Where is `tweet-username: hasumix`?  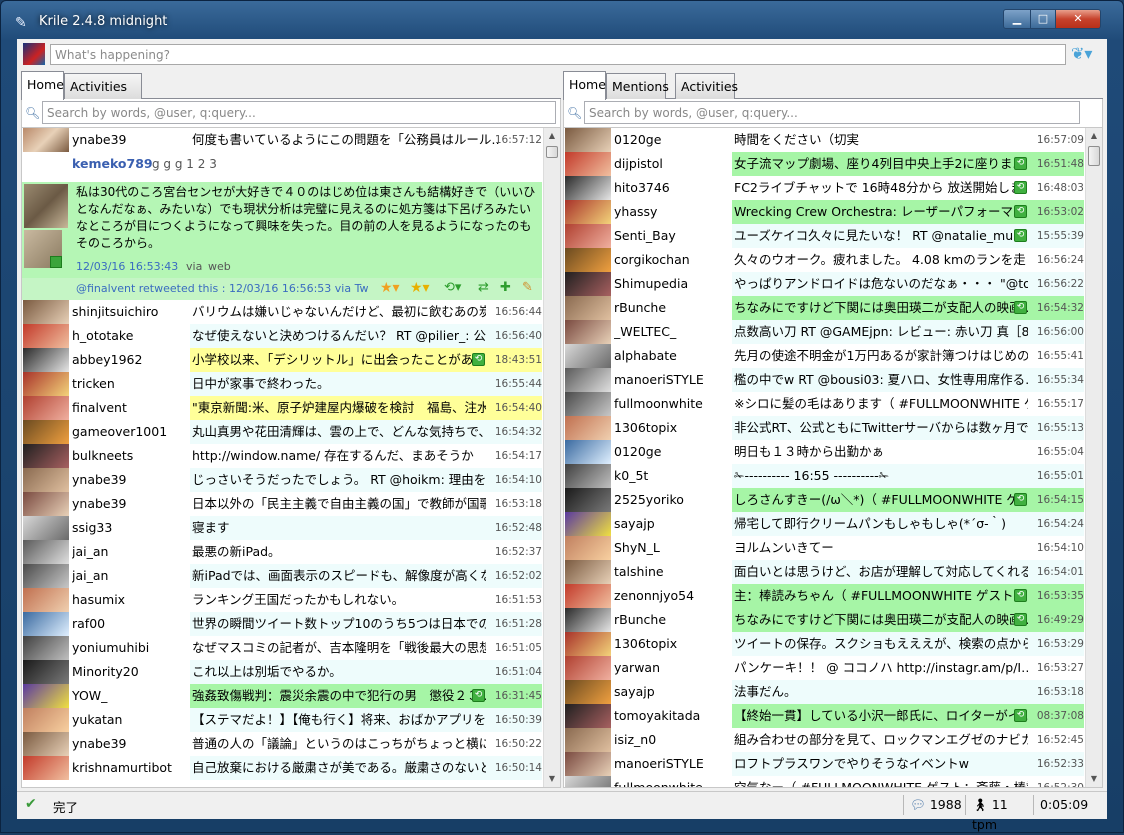
tweet-username: hasumix is located at coordinates (131, 600).